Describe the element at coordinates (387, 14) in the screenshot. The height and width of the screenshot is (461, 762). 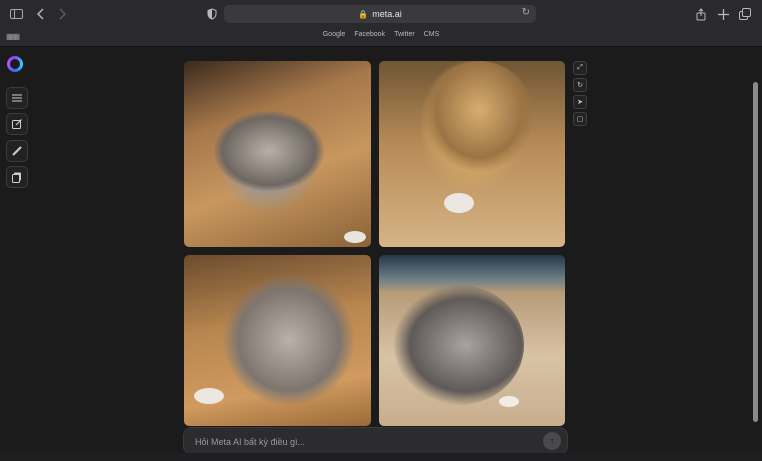
I see `url-text: meta.ai` at that location.